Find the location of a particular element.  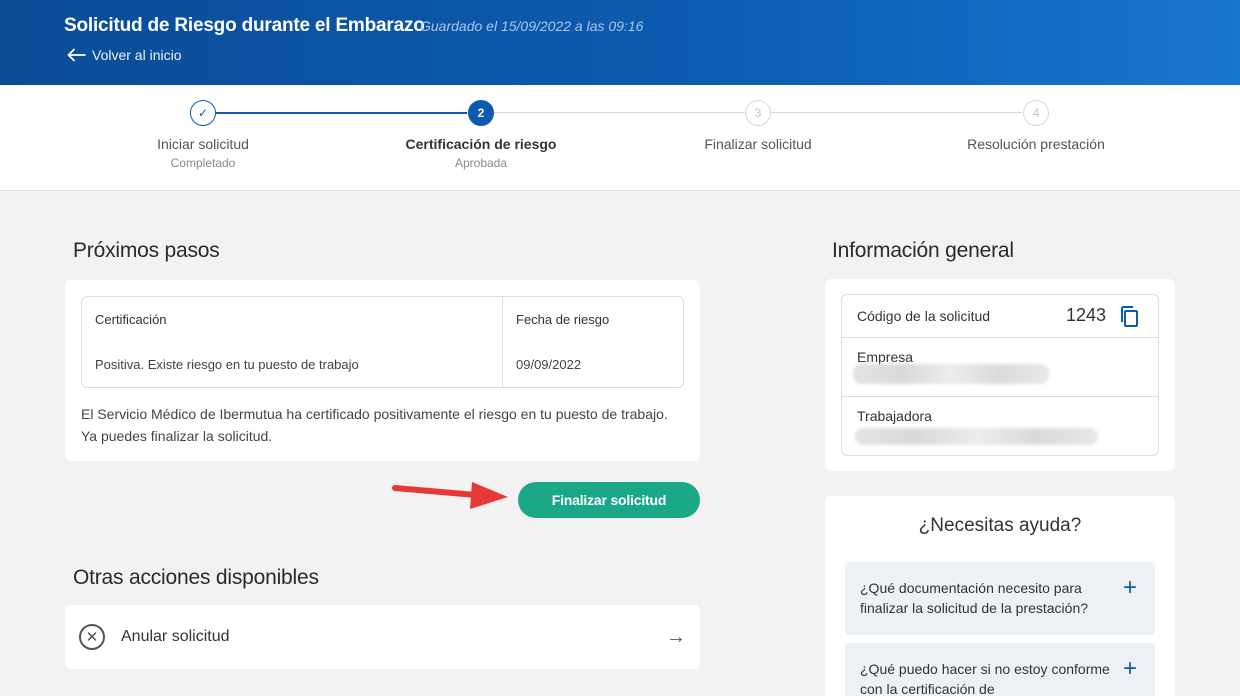

cancel-request-label: Anular solicitud is located at coordinates (175, 636).